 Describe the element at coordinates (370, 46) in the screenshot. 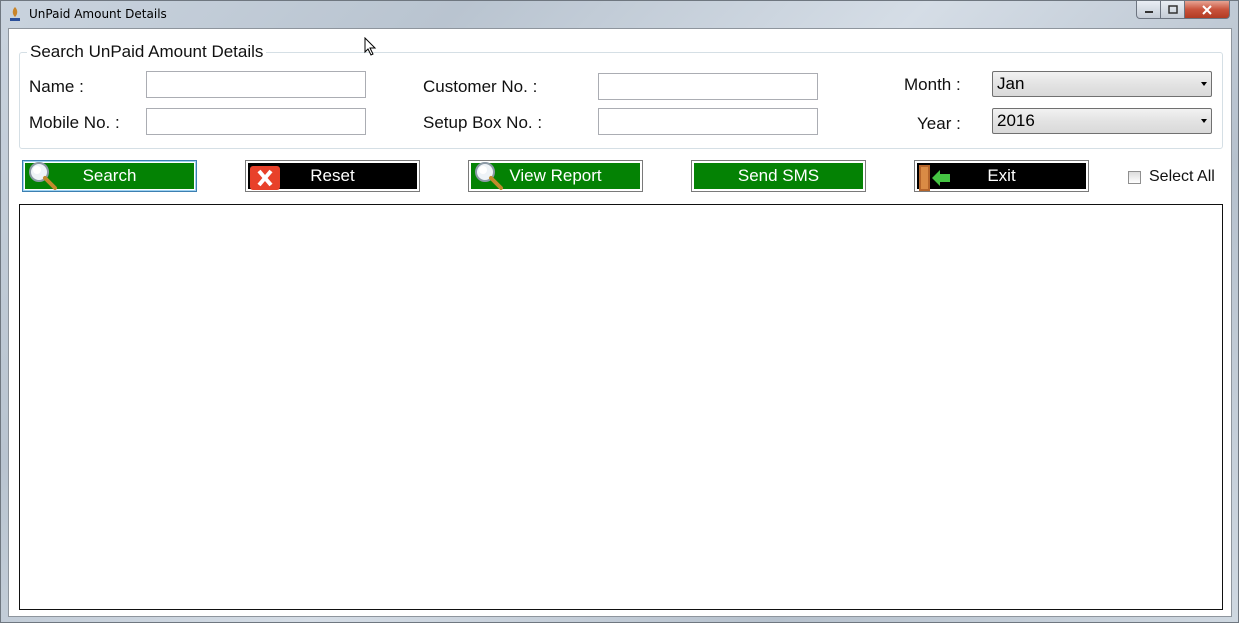

I see `mouse-cursor-icon` at that location.